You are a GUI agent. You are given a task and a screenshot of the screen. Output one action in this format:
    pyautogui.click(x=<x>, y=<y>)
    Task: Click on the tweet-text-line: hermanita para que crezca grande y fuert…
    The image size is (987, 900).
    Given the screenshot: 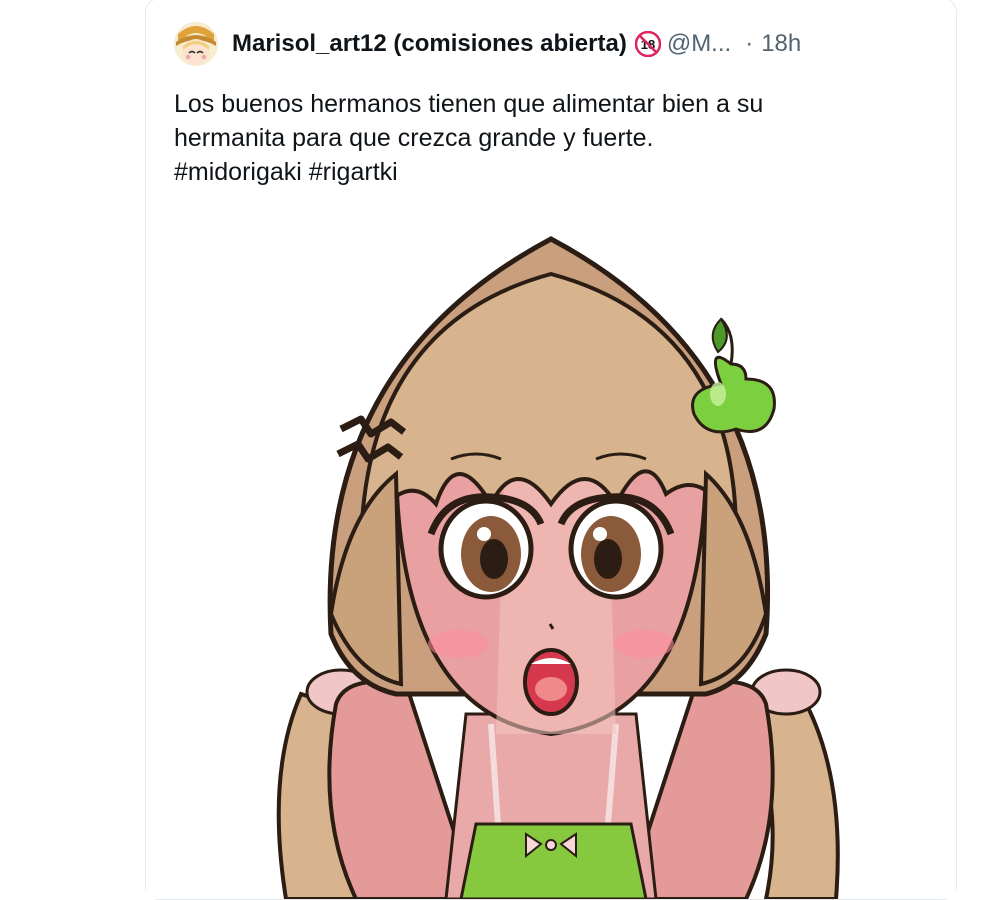 What is the action you would take?
    pyautogui.click(x=414, y=138)
    